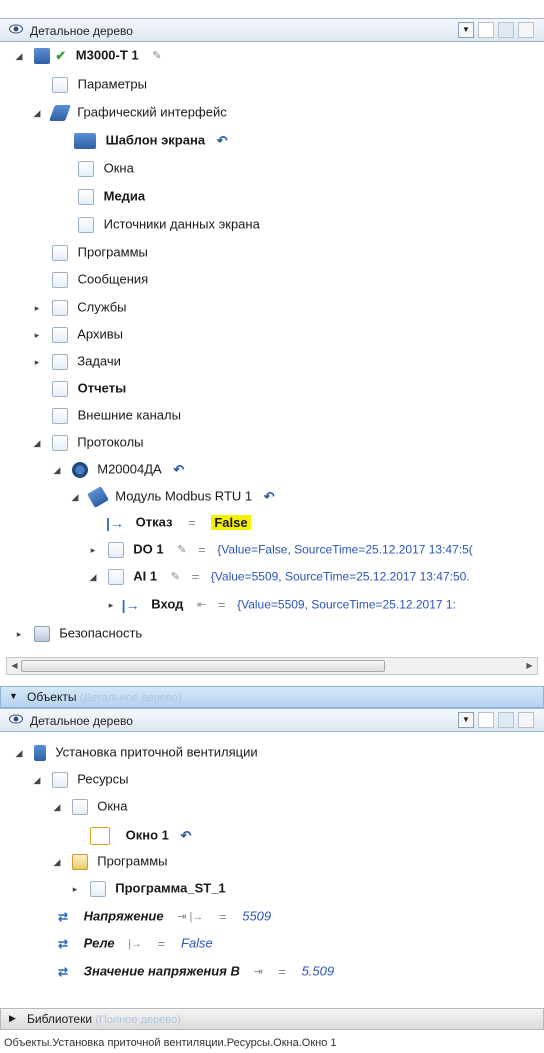 The height and width of the screenshot is (1053, 544). I want to click on top-panel-header: Детальное дерево ▼, so click(272, 30).